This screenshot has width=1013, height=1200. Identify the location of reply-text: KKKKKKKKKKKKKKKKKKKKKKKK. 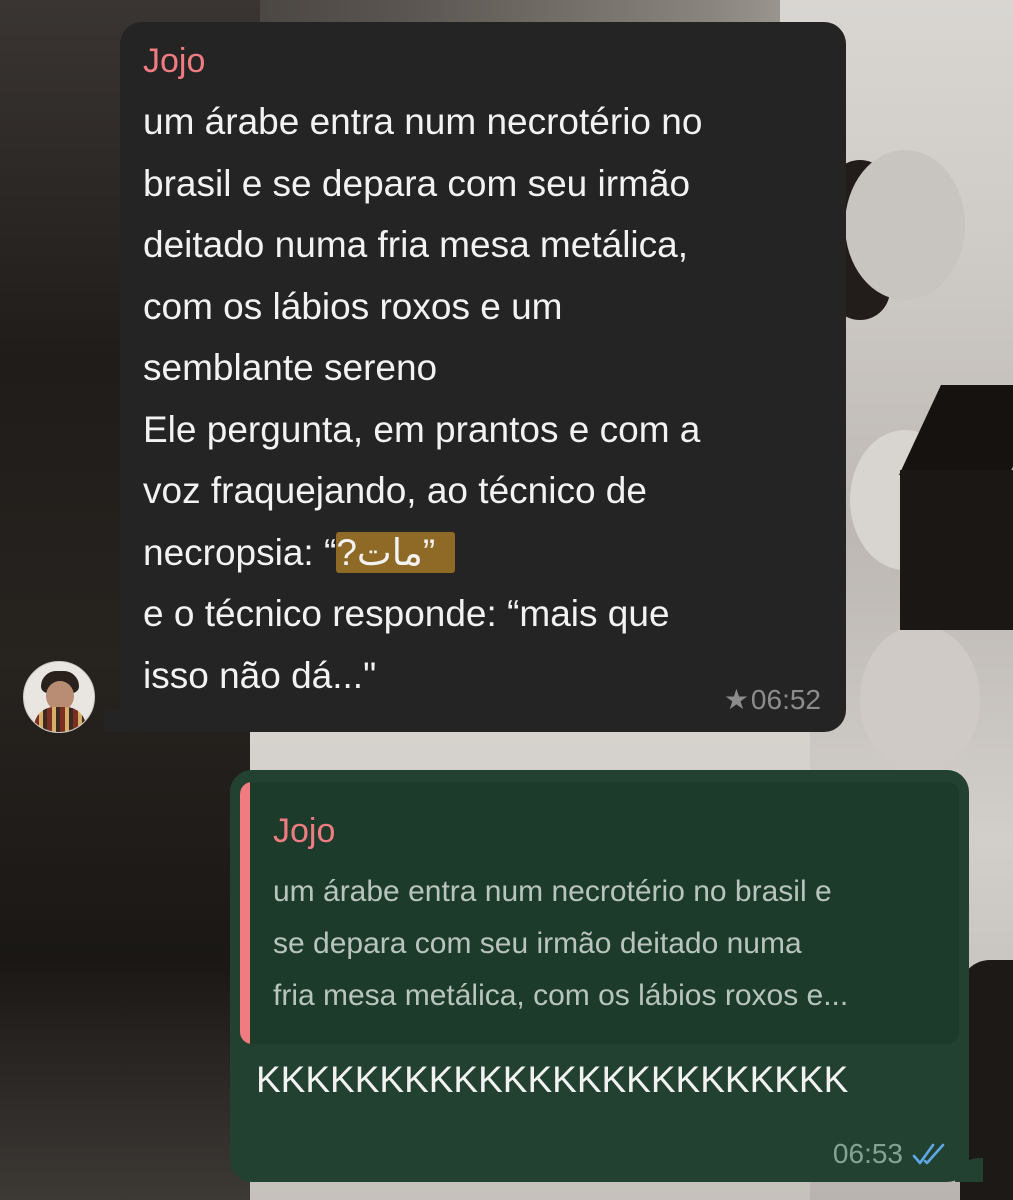
(552, 1079).